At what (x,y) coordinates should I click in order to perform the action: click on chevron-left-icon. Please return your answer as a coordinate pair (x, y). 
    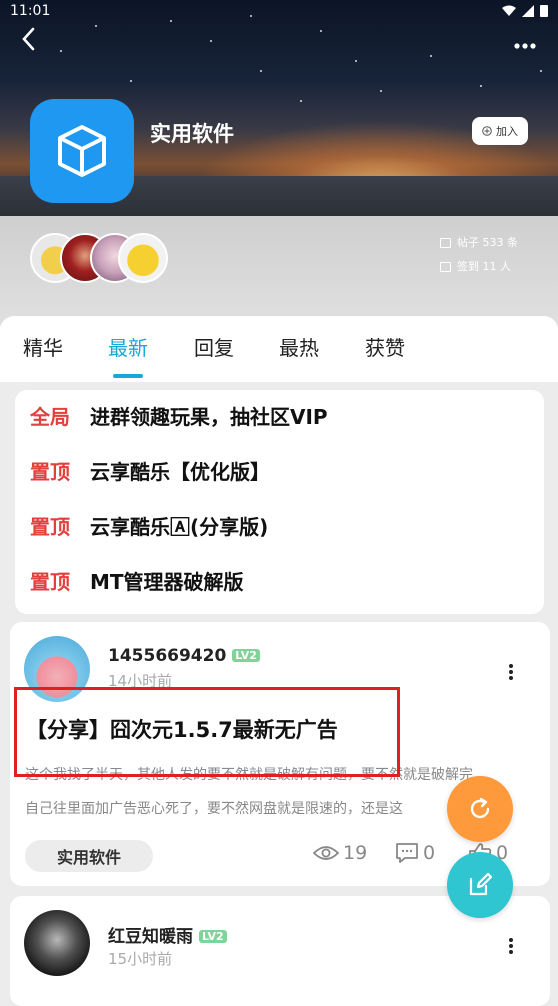
    Looking at the image, I should click on (28, 39).